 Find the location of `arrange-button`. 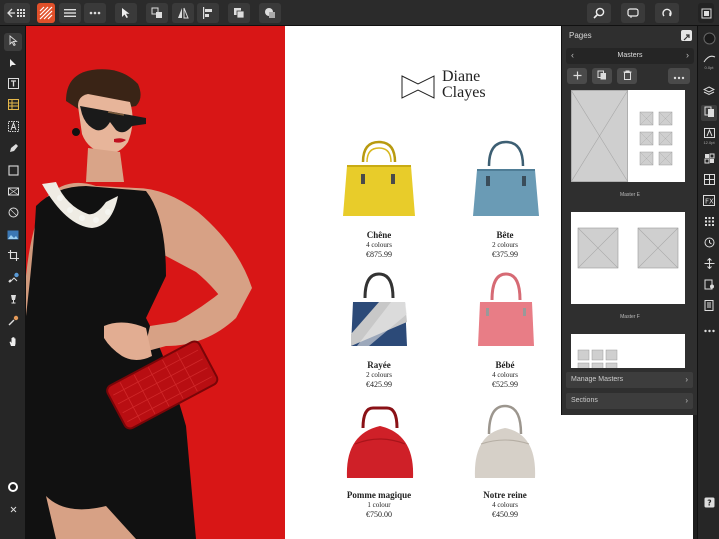

arrange-button is located at coordinates (157, 13).